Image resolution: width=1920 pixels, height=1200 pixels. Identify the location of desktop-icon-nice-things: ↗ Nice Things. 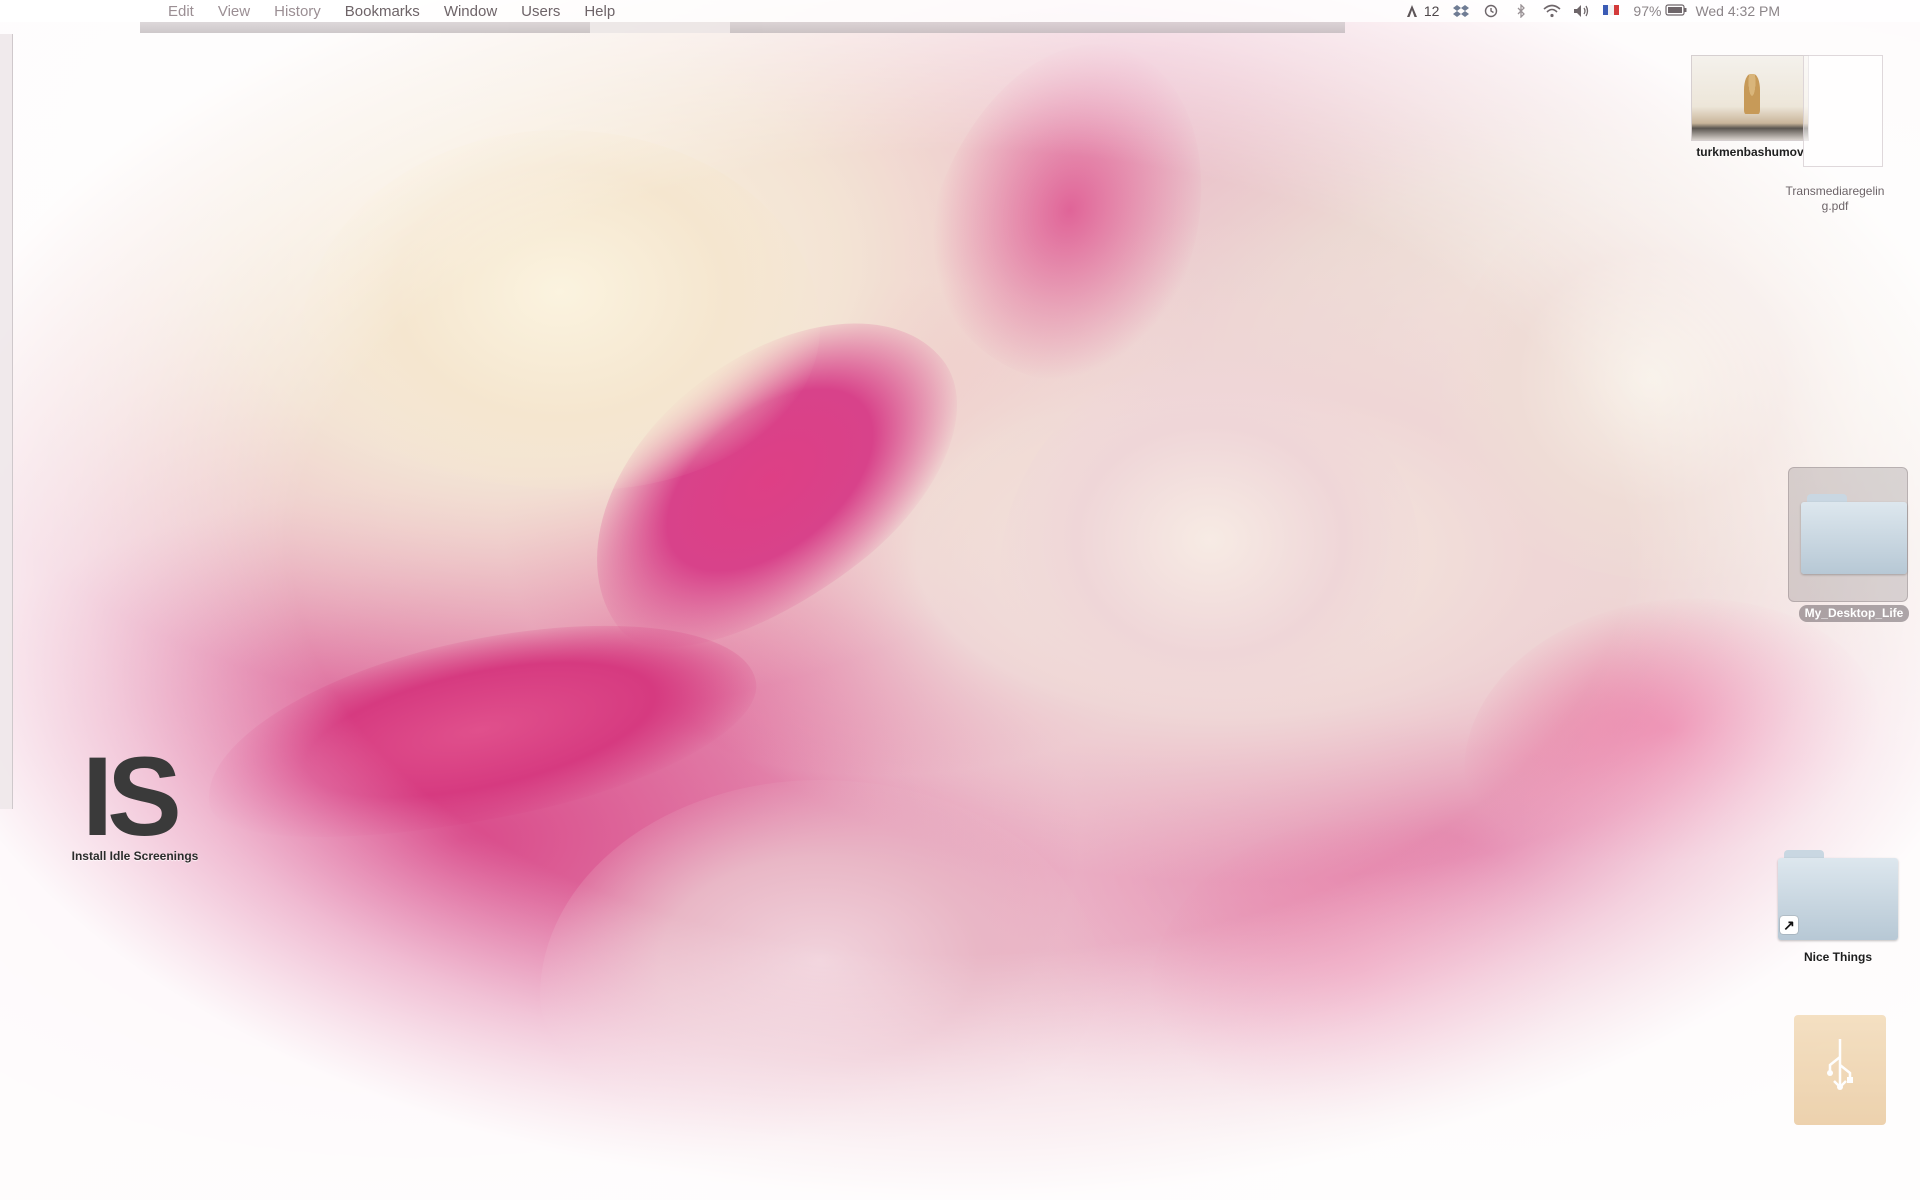
(1838, 907).